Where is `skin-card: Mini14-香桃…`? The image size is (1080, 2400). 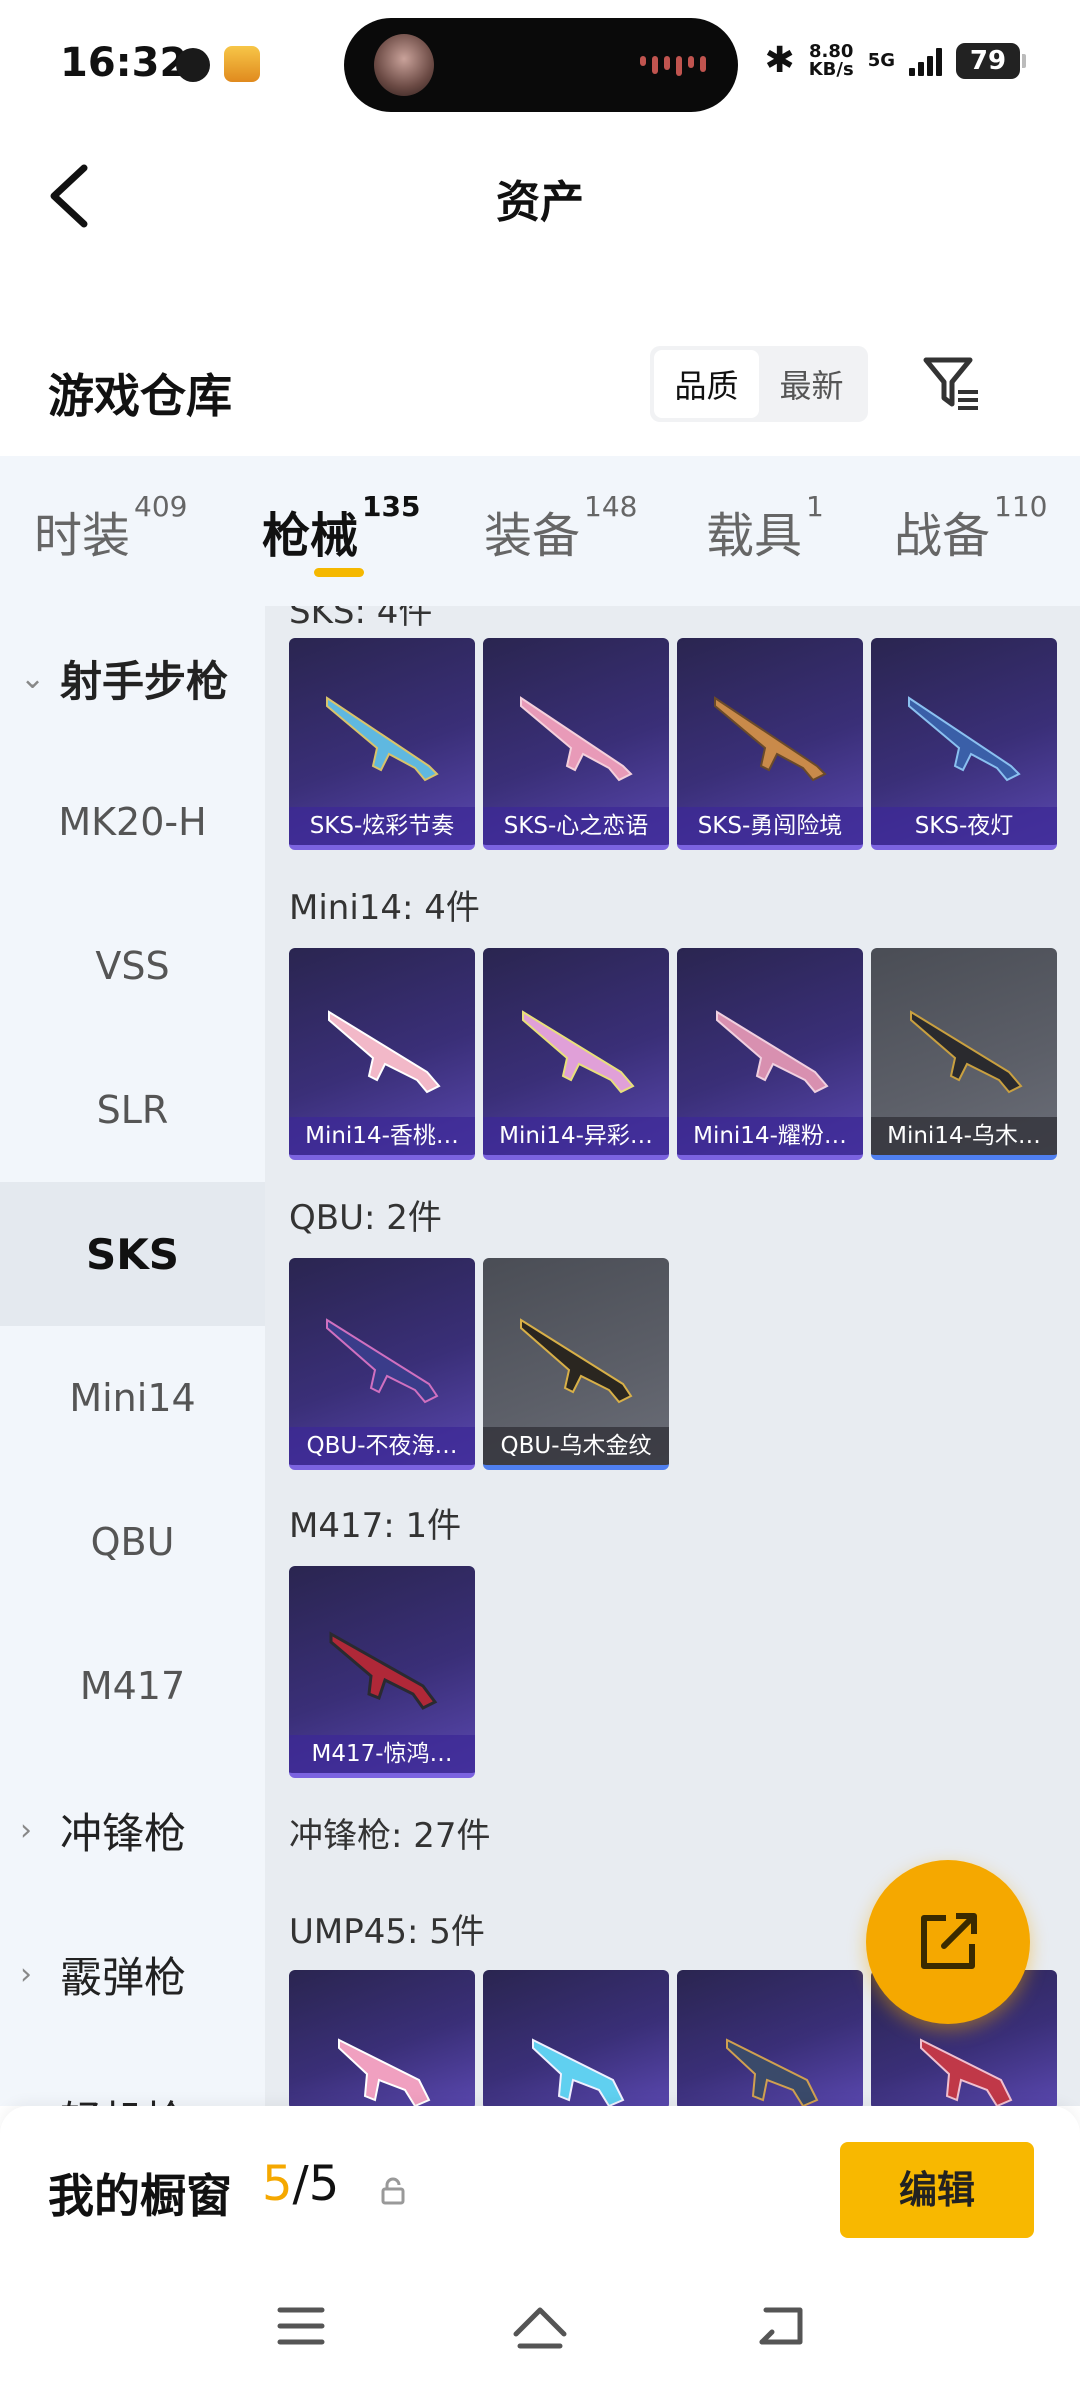
skin-card: Mini14-香桃… is located at coordinates (382, 1054).